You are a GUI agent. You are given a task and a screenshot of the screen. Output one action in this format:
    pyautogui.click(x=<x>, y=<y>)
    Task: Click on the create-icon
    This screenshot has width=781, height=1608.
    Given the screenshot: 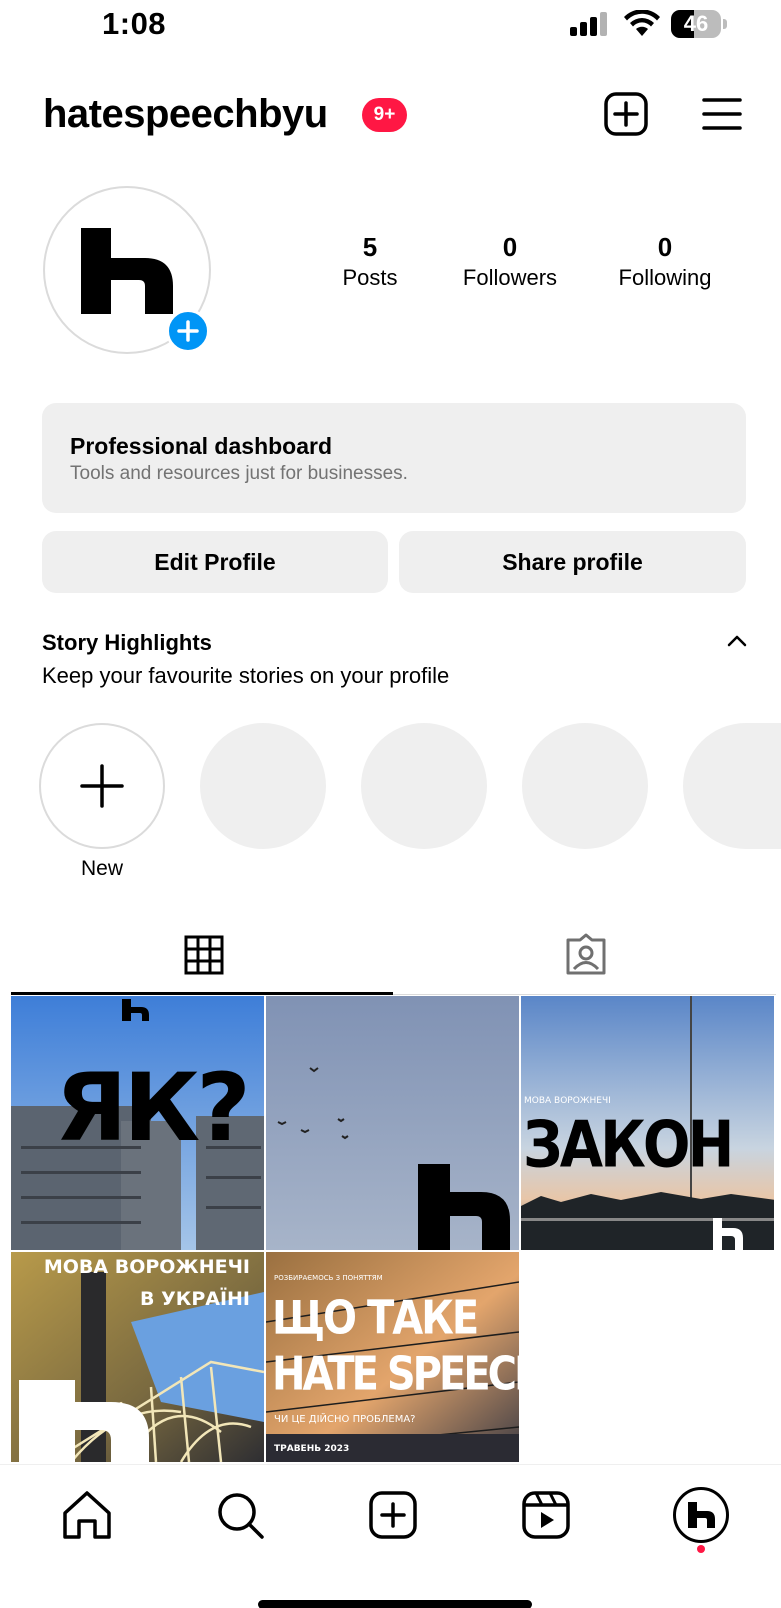 What is the action you would take?
    pyautogui.click(x=393, y=1515)
    